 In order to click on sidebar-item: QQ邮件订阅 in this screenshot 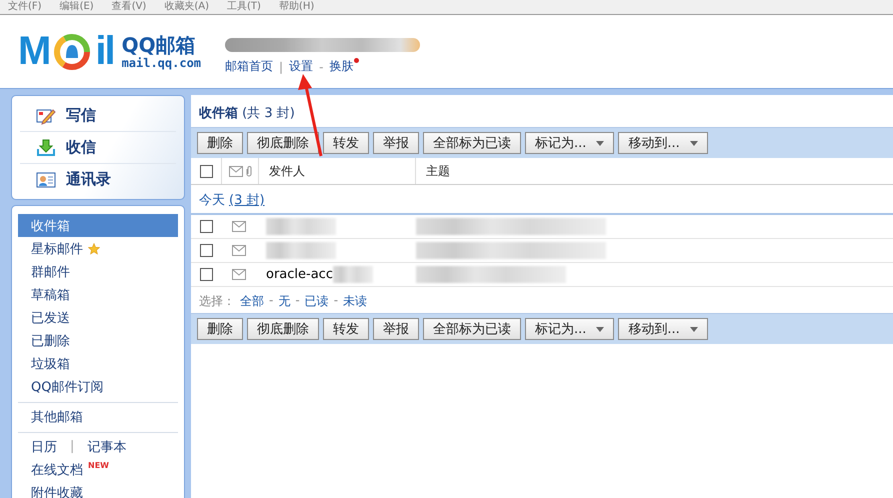, I will do `click(98, 386)`.